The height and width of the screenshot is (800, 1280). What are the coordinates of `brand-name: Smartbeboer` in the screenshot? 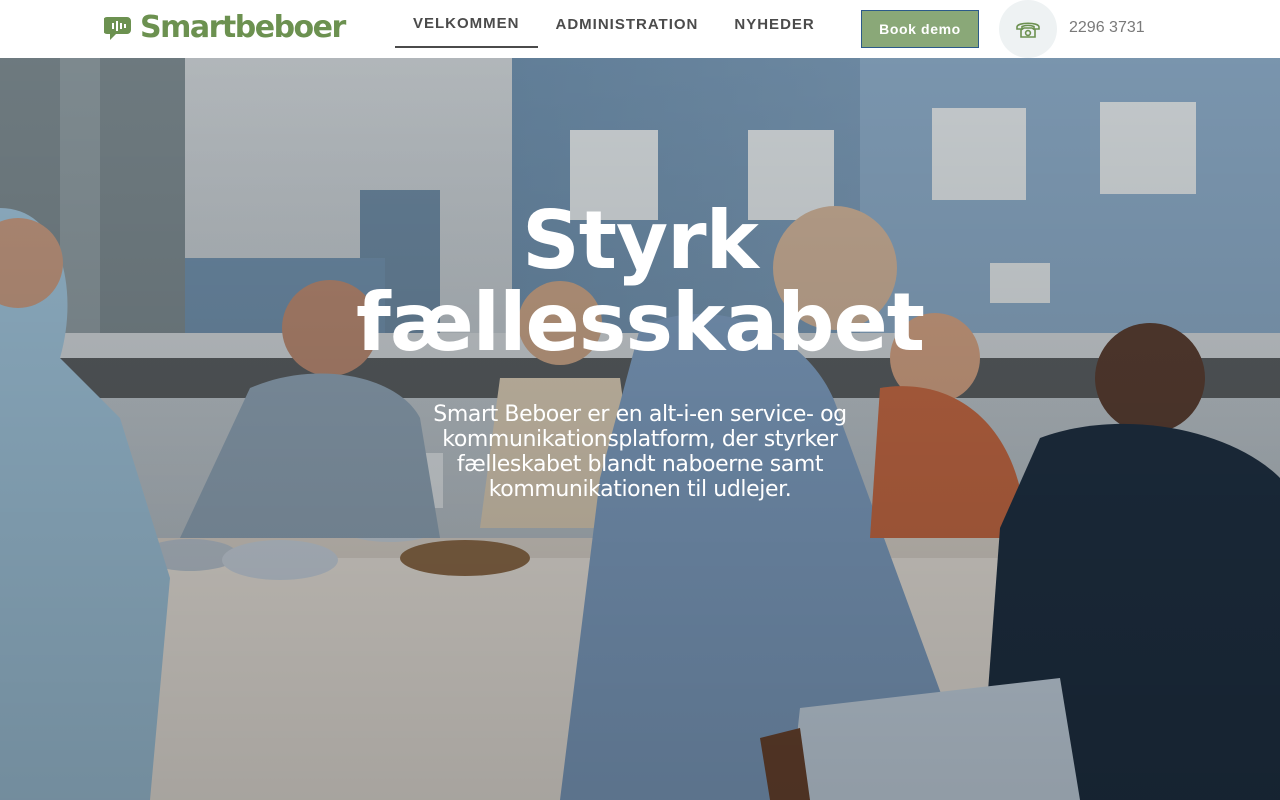 It's located at (243, 27).